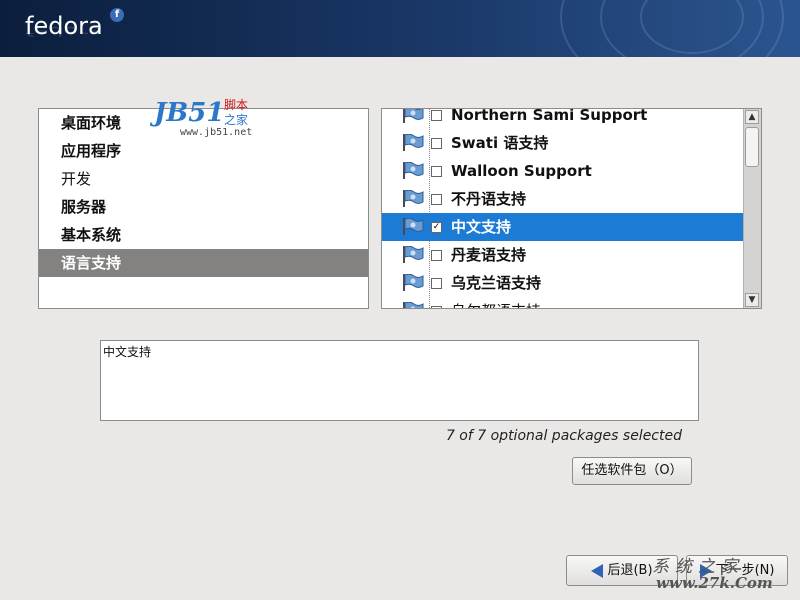 The width and height of the screenshot is (800, 600). Describe the element at coordinates (203, 263) in the screenshot. I see `category-item: 语言支持` at that location.